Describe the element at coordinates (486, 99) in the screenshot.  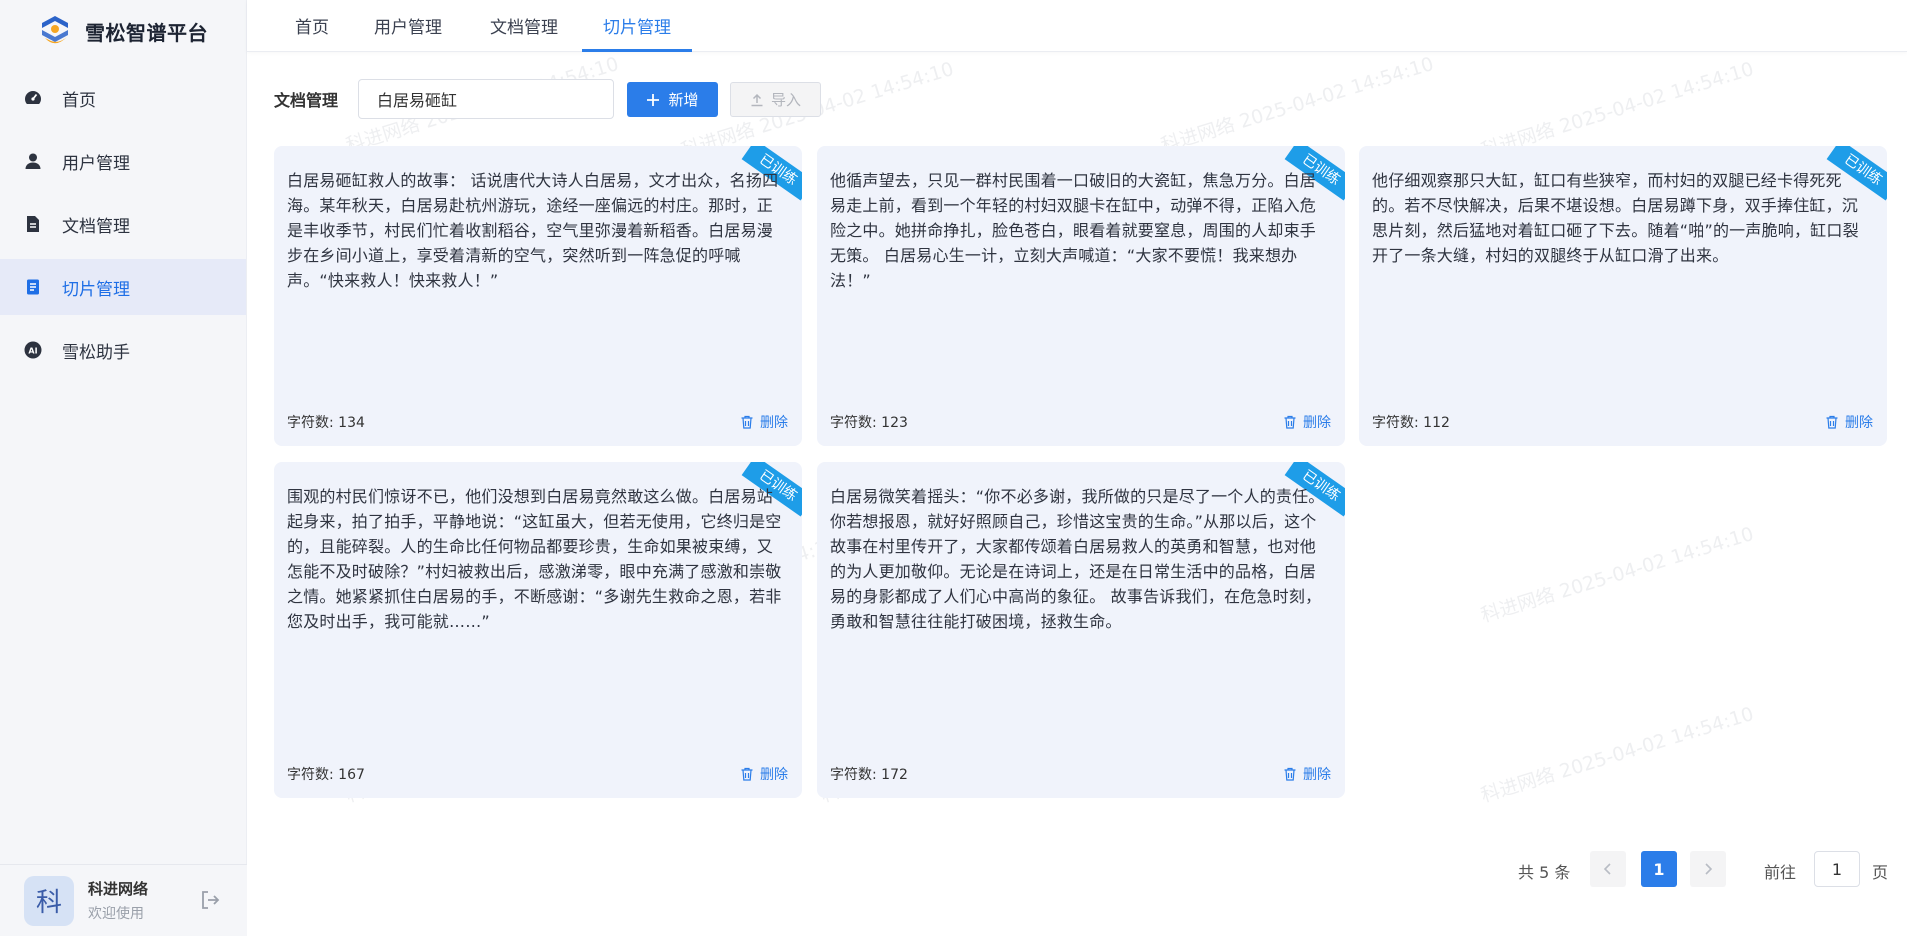
I see `document-search-input` at that location.